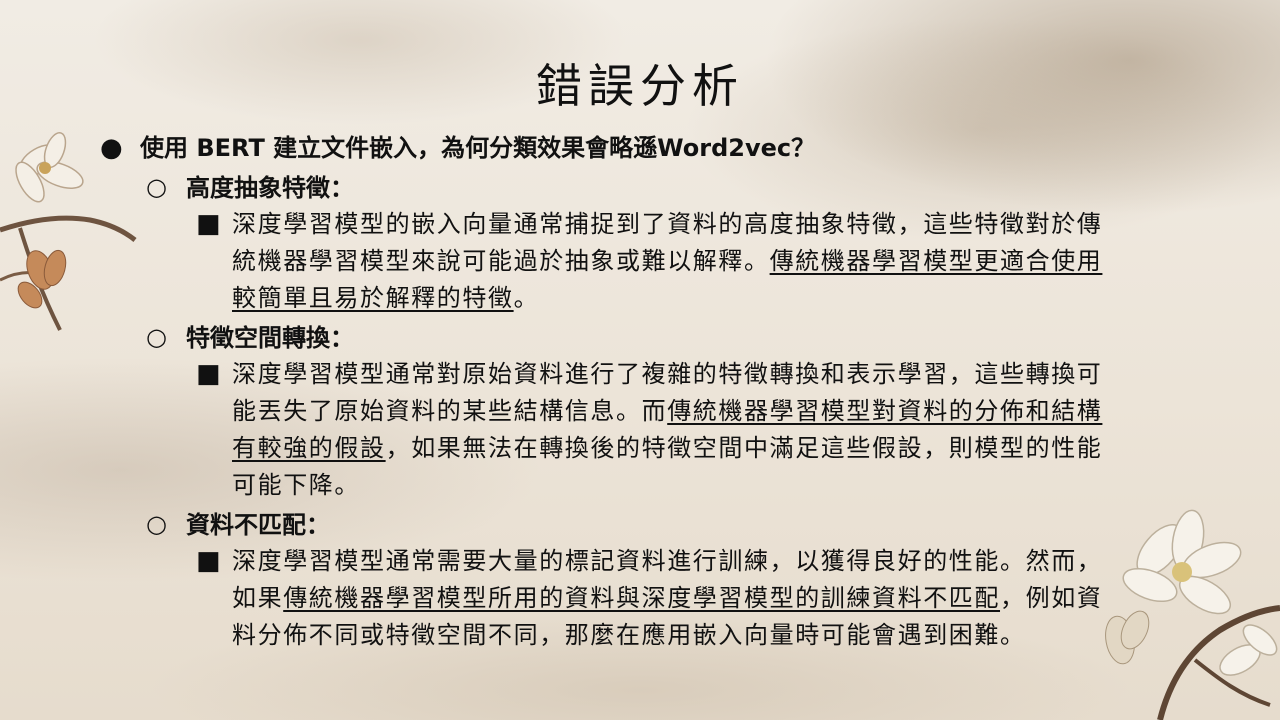 Image resolution: width=1280 pixels, height=720 pixels. What do you see at coordinates (643, 187) in the screenshot?
I see `section-heading-1: ○ 高度抽象特徵：` at bounding box center [643, 187].